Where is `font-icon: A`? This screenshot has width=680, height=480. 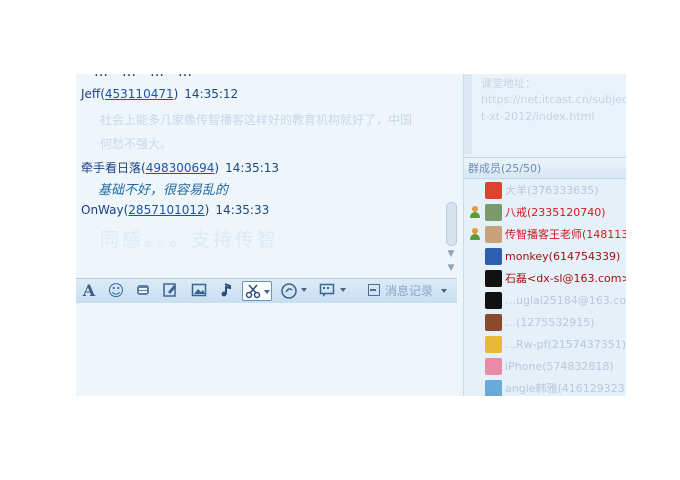
font-icon: A is located at coordinates (89, 291).